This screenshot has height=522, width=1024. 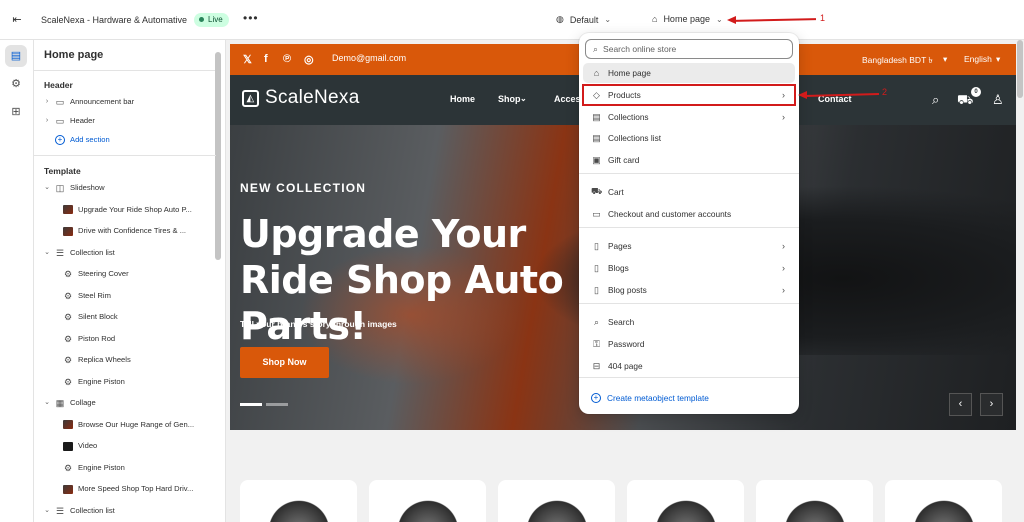 I want to click on blog-icon: ▯, so click(x=596, y=267).